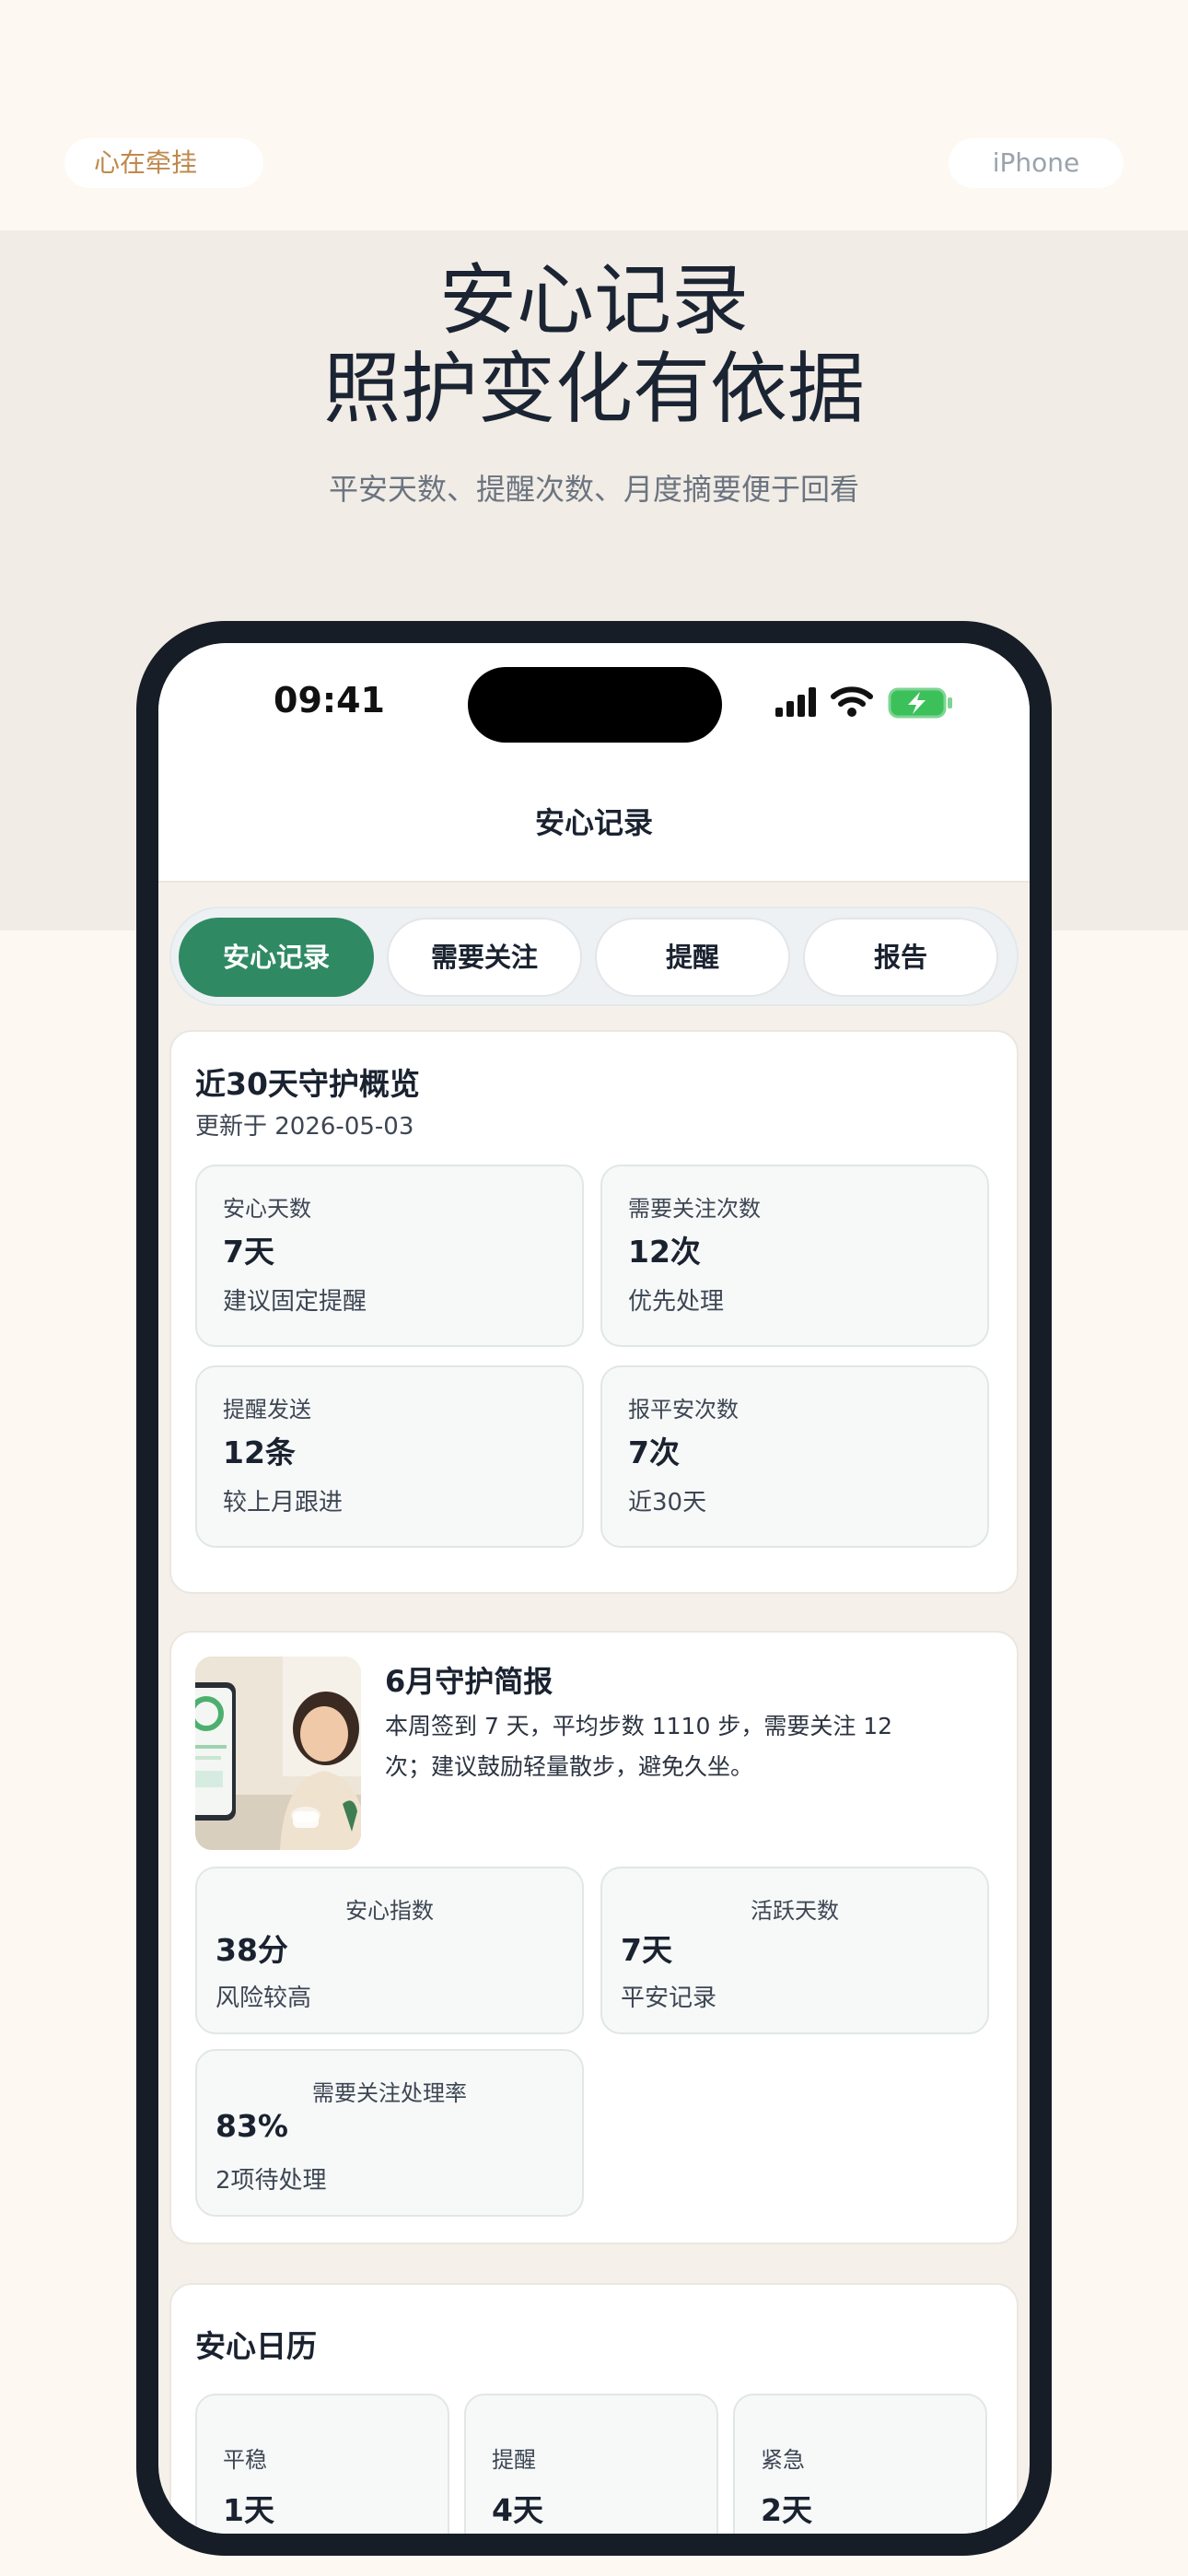  What do you see at coordinates (667, 1502) in the screenshot?
I see `stat-note: 近30天` at bounding box center [667, 1502].